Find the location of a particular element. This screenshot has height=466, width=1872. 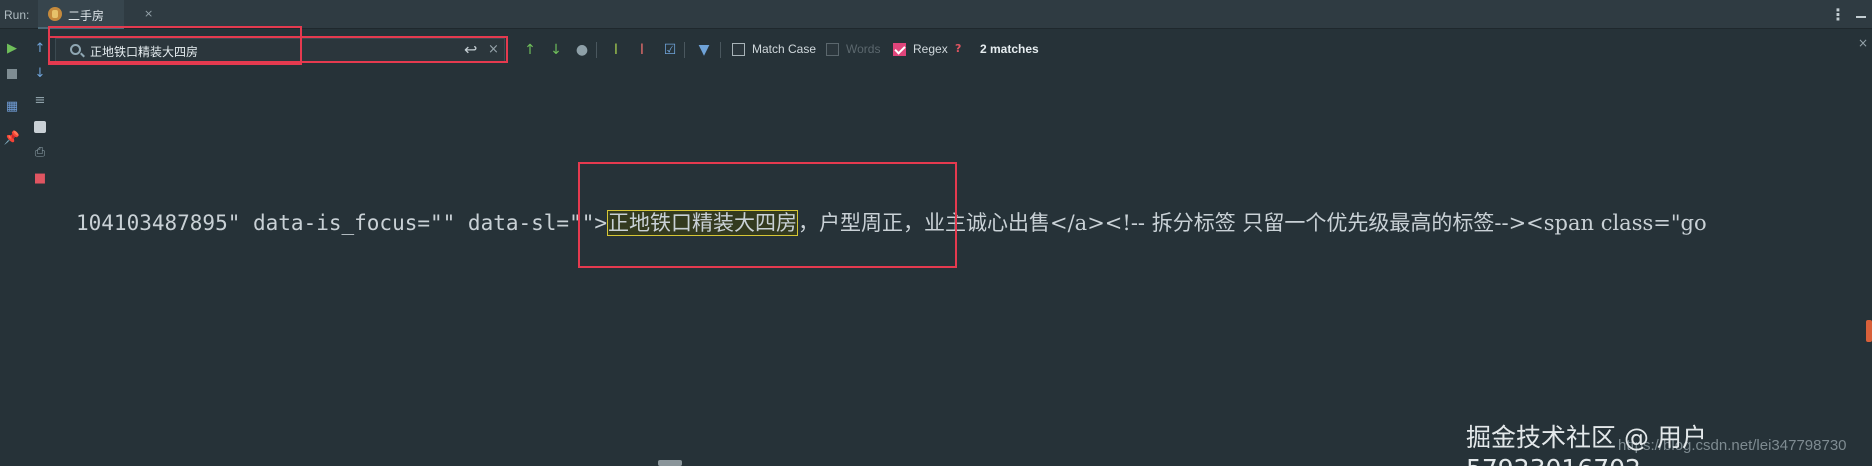

clear-all-button: ■ is located at coordinates (40, 179).